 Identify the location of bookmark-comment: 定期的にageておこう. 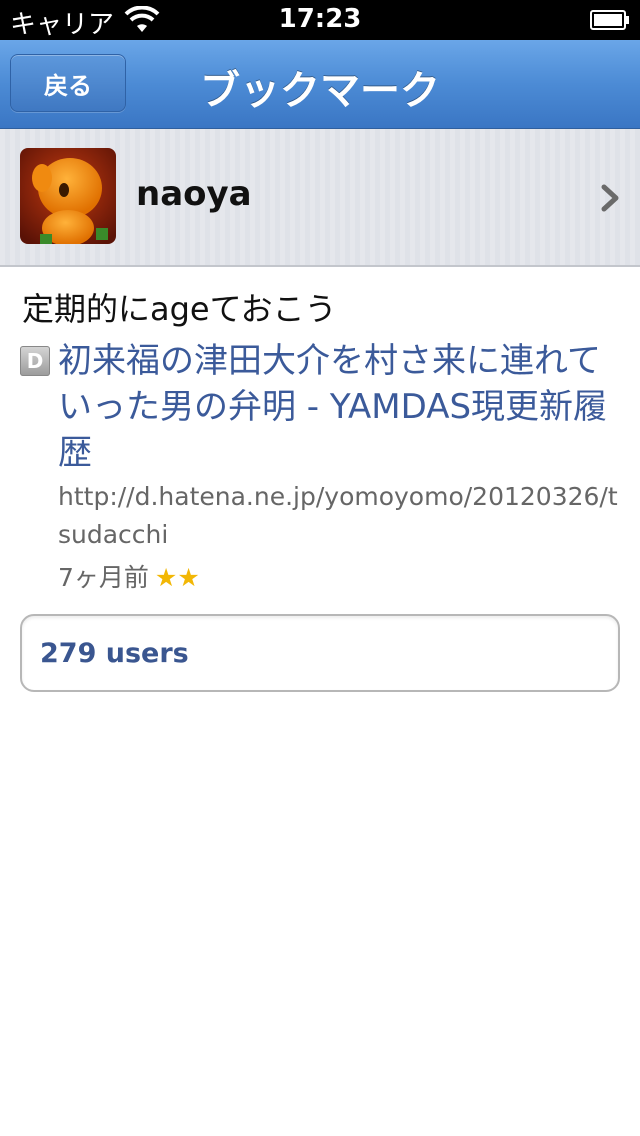
(179, 309).